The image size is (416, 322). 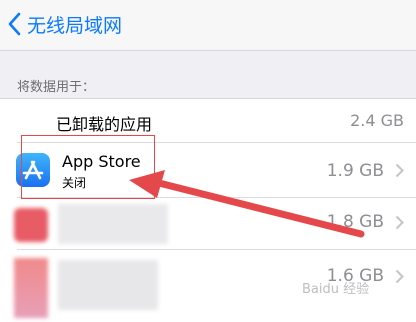 What do you see at coordinates (104, 124) in the screenshot?
I see `row-title: 已卸载的应用` at bounding box center [104, 124].